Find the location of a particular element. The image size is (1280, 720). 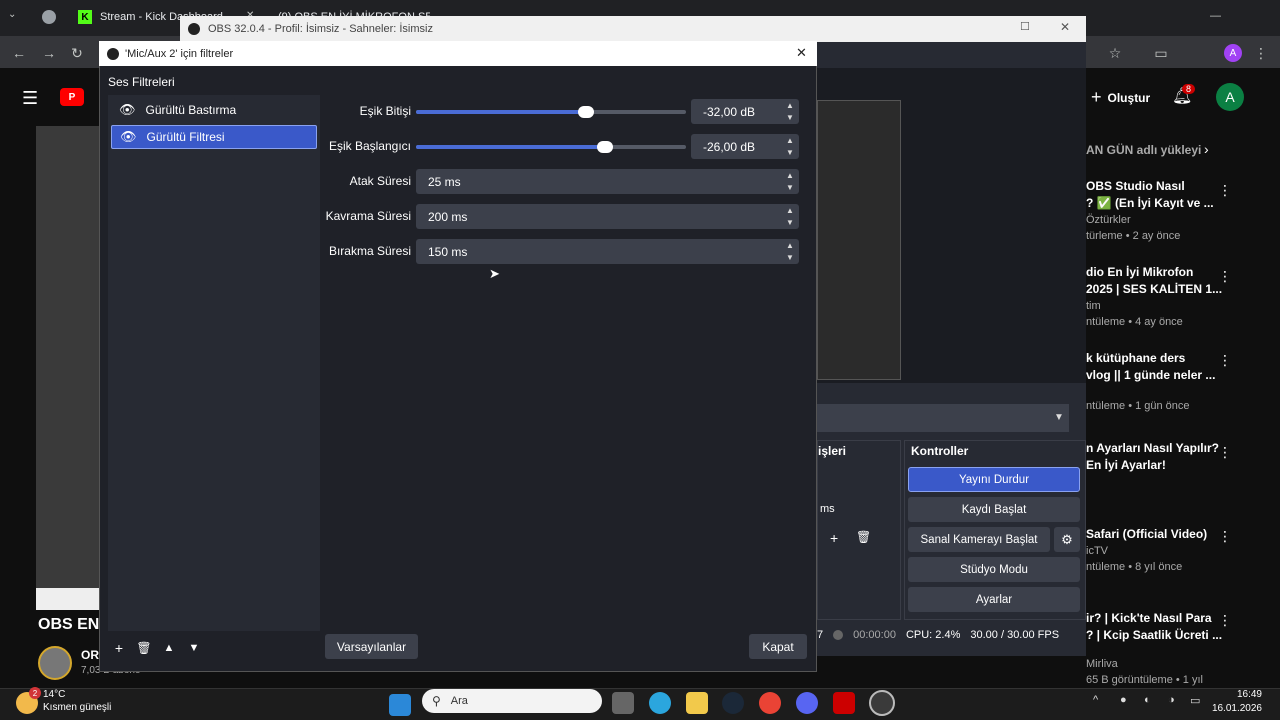

trash-icon: 🗑︎ is located at coordinates (863, 537).